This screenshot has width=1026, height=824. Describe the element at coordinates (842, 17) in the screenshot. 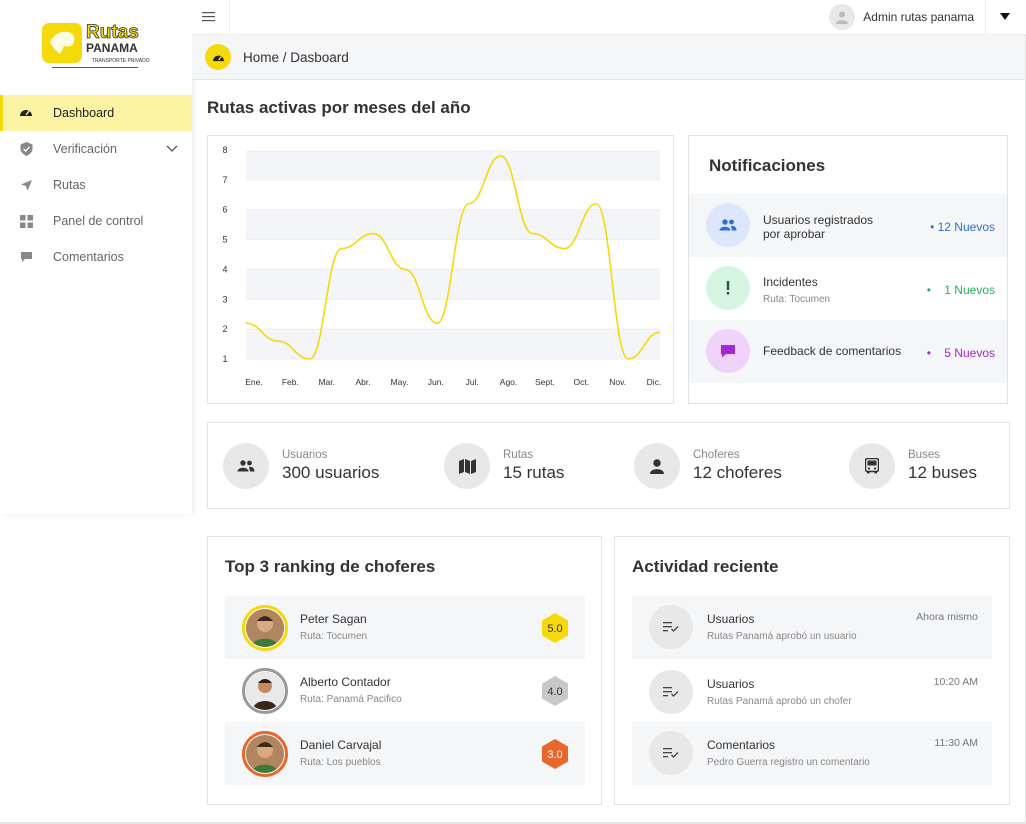

I see `avatar` at that location.